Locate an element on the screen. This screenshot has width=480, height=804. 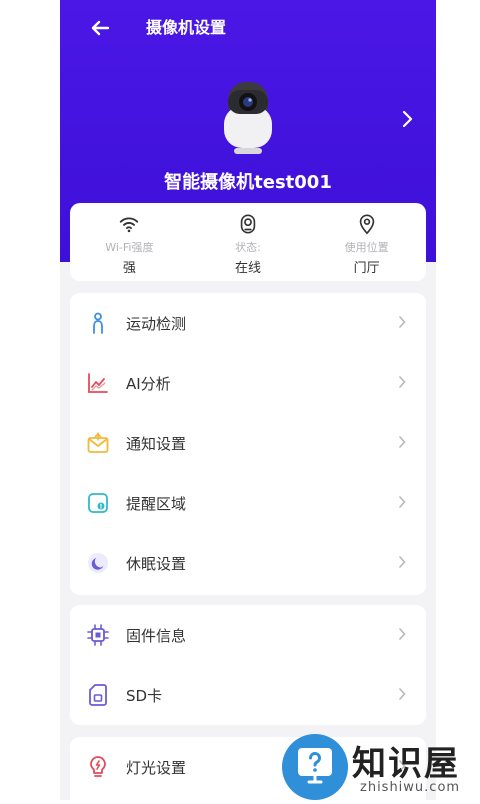
menu-item-motion-detection: 运动检测 is located at coordinates (248, 323).